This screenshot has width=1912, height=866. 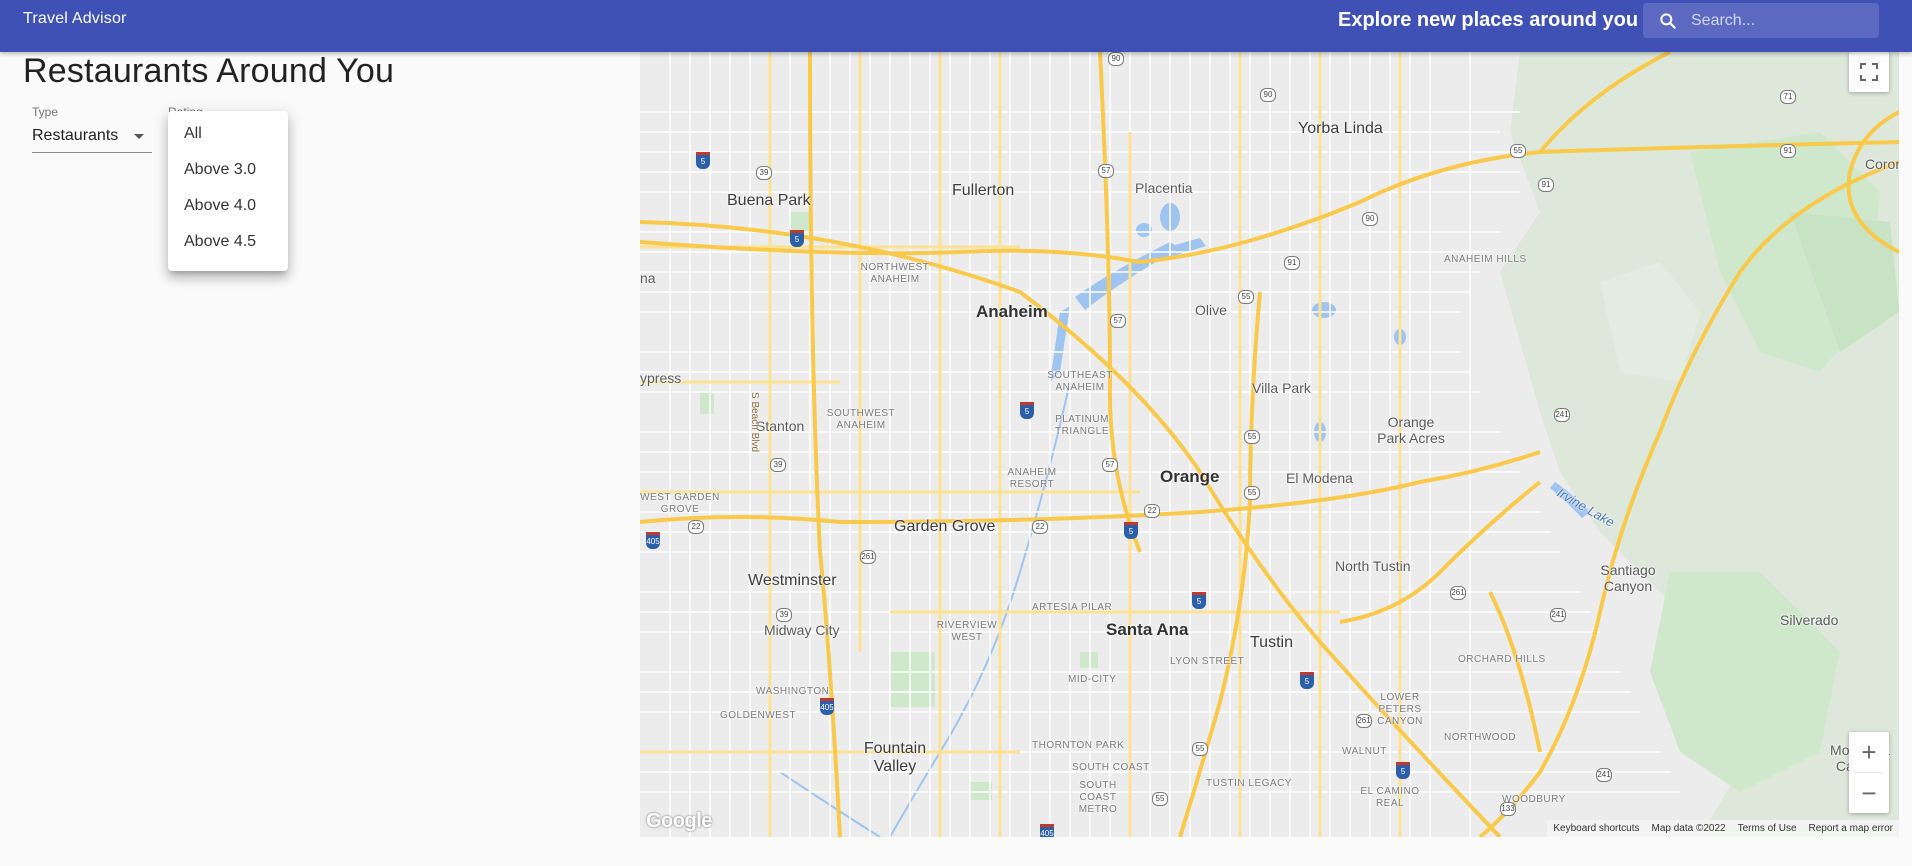 What do you see at coordinates (895, 757) in the screenshot?
I see `map-label: Fountain Valley` at bounding box center [895, 757].